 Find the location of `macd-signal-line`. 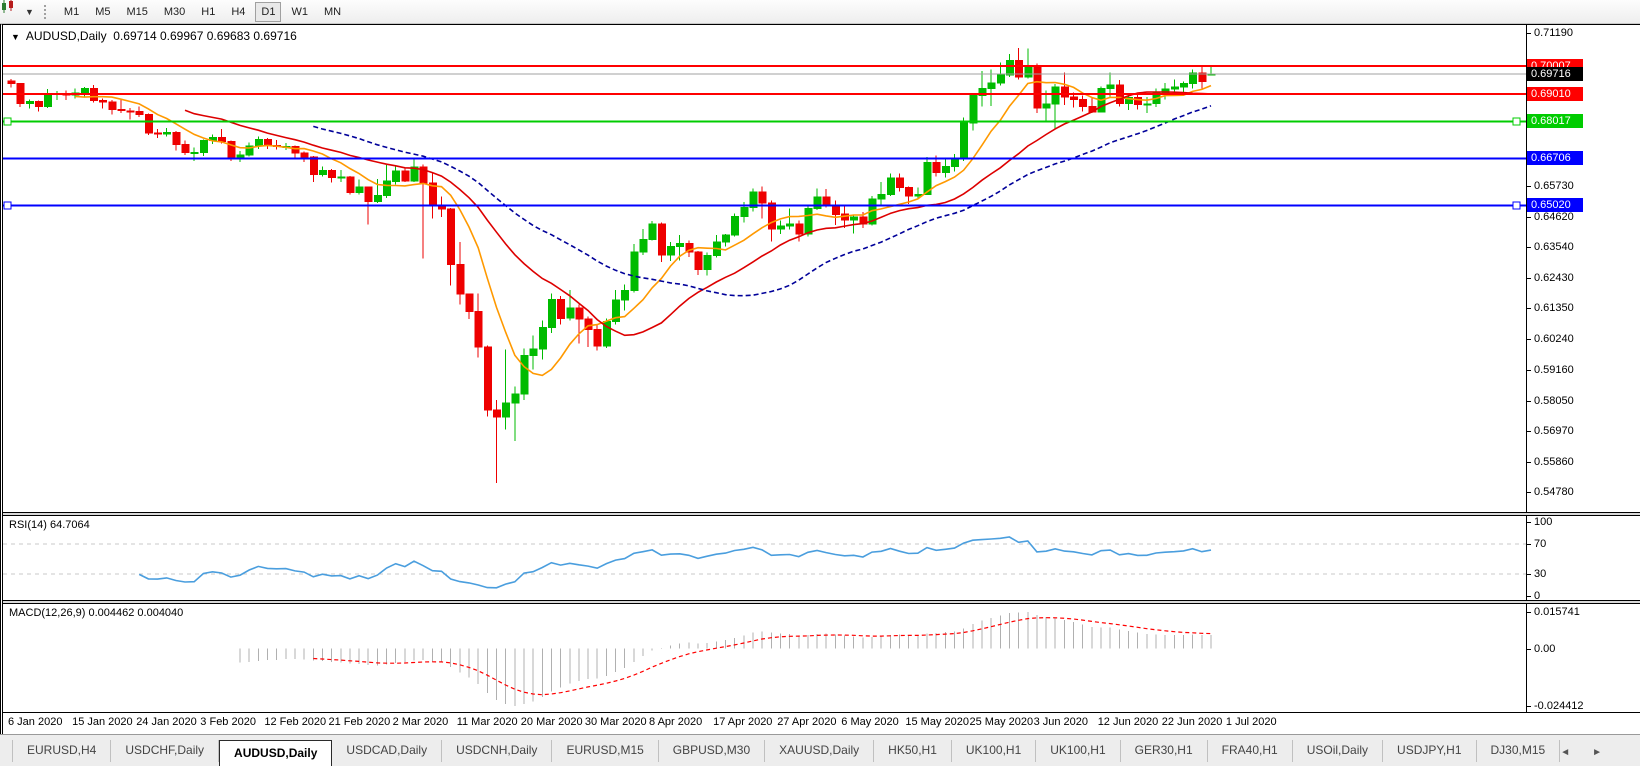

macd-signal-line is located at coordinates (762, 656).